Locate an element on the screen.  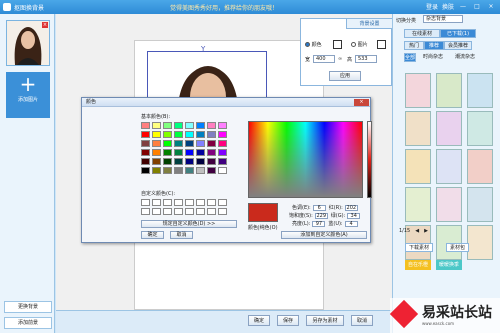
next-page-icon: ▶ is located at coordinates (426, 231).